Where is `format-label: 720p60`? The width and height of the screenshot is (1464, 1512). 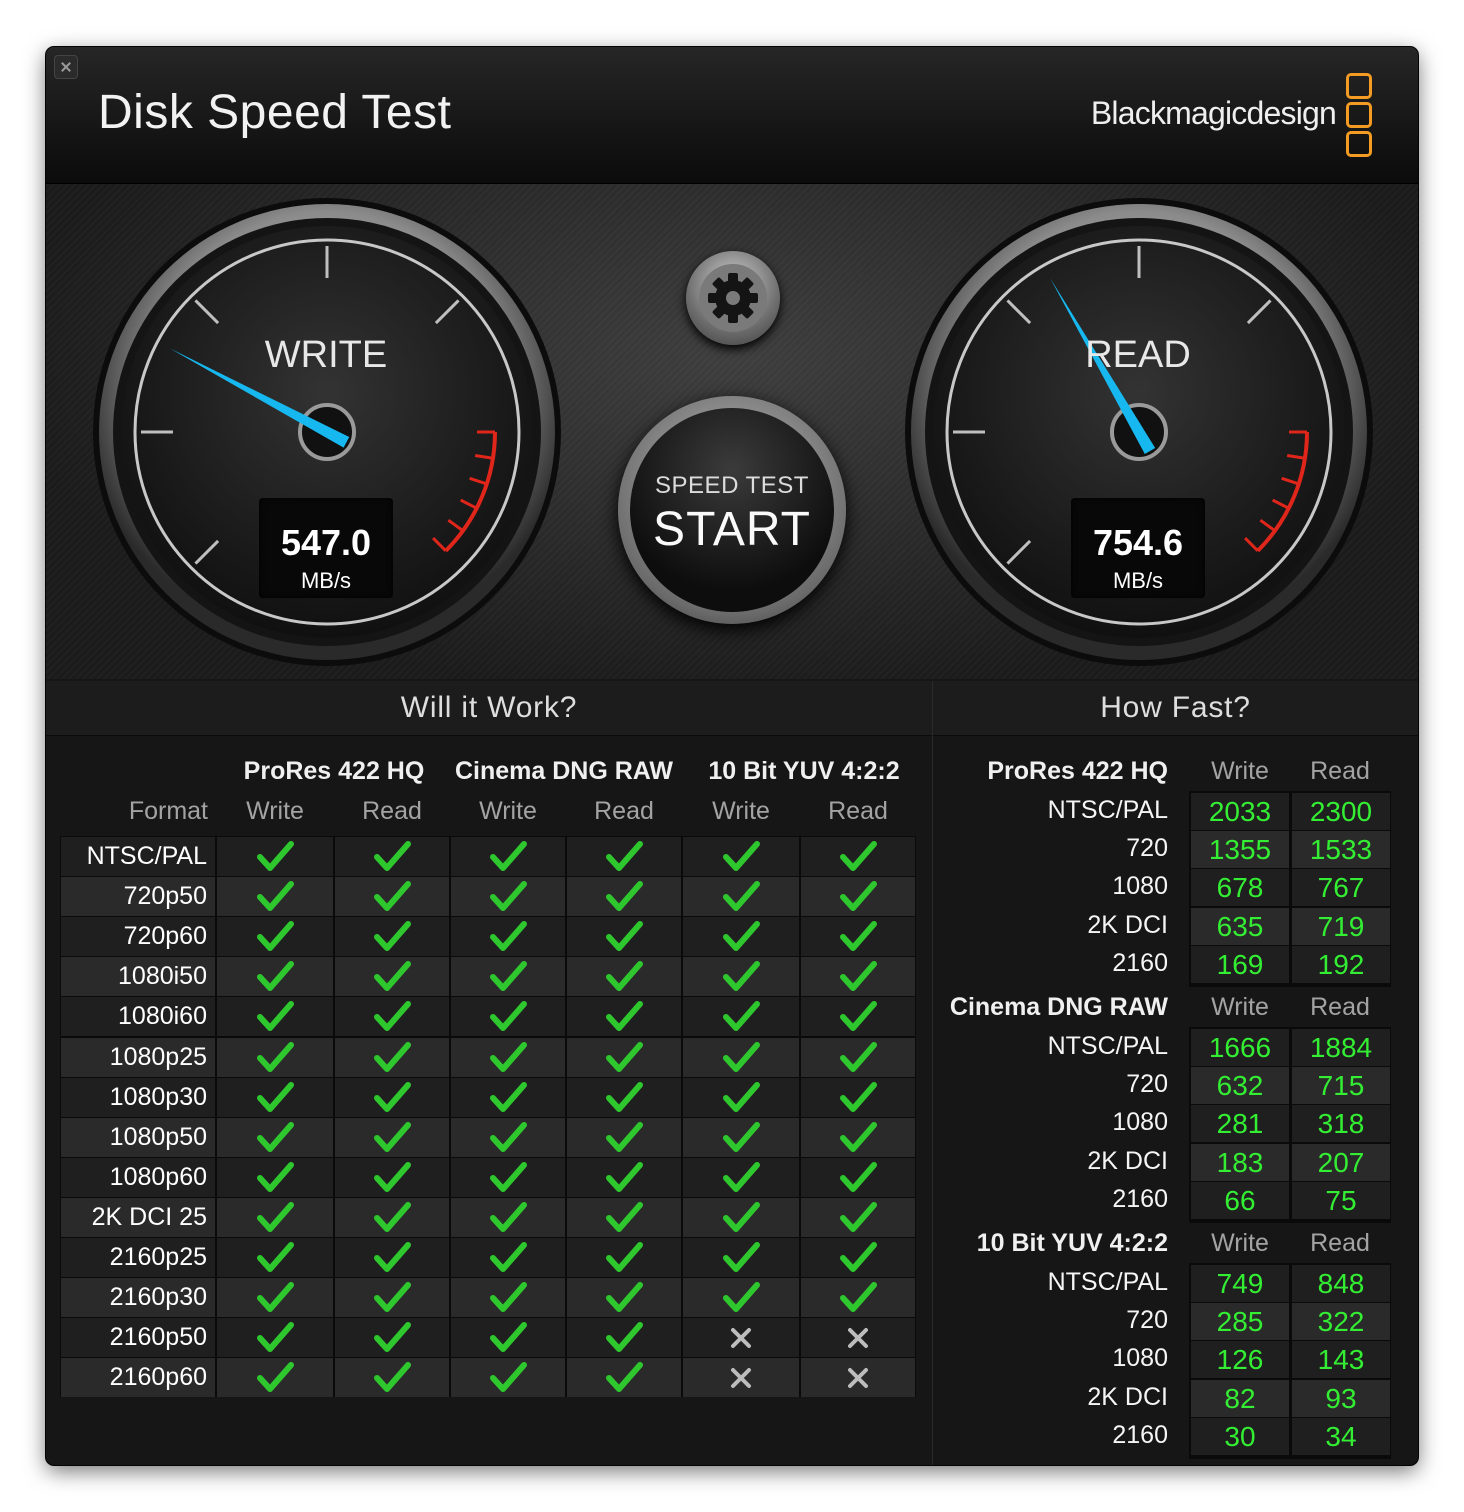
format-label: 720p60 is located at coordinates (138, 937).